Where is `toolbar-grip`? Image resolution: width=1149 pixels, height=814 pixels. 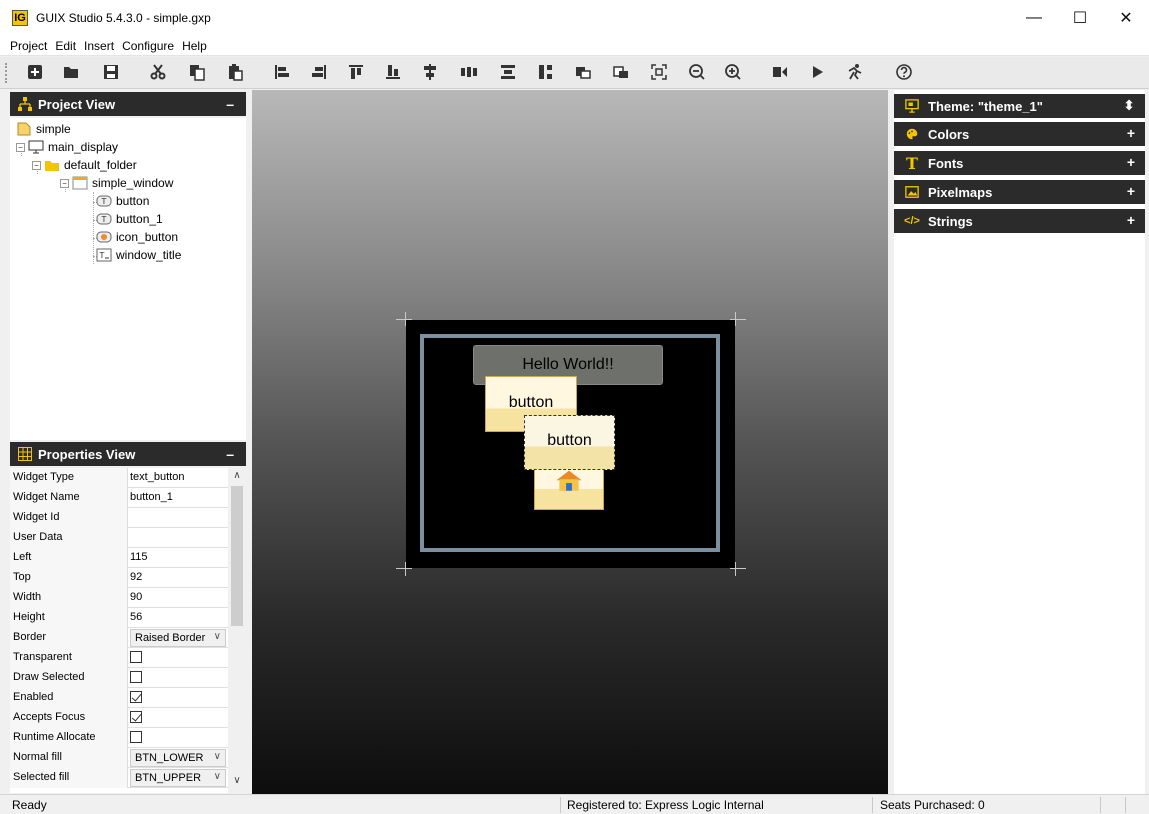 toolbar-grip is located at coordinates (6, 73).